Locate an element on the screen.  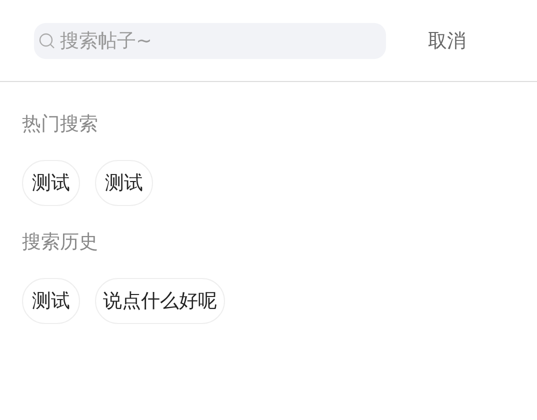
search-icon is located at coordinates (47, 41).